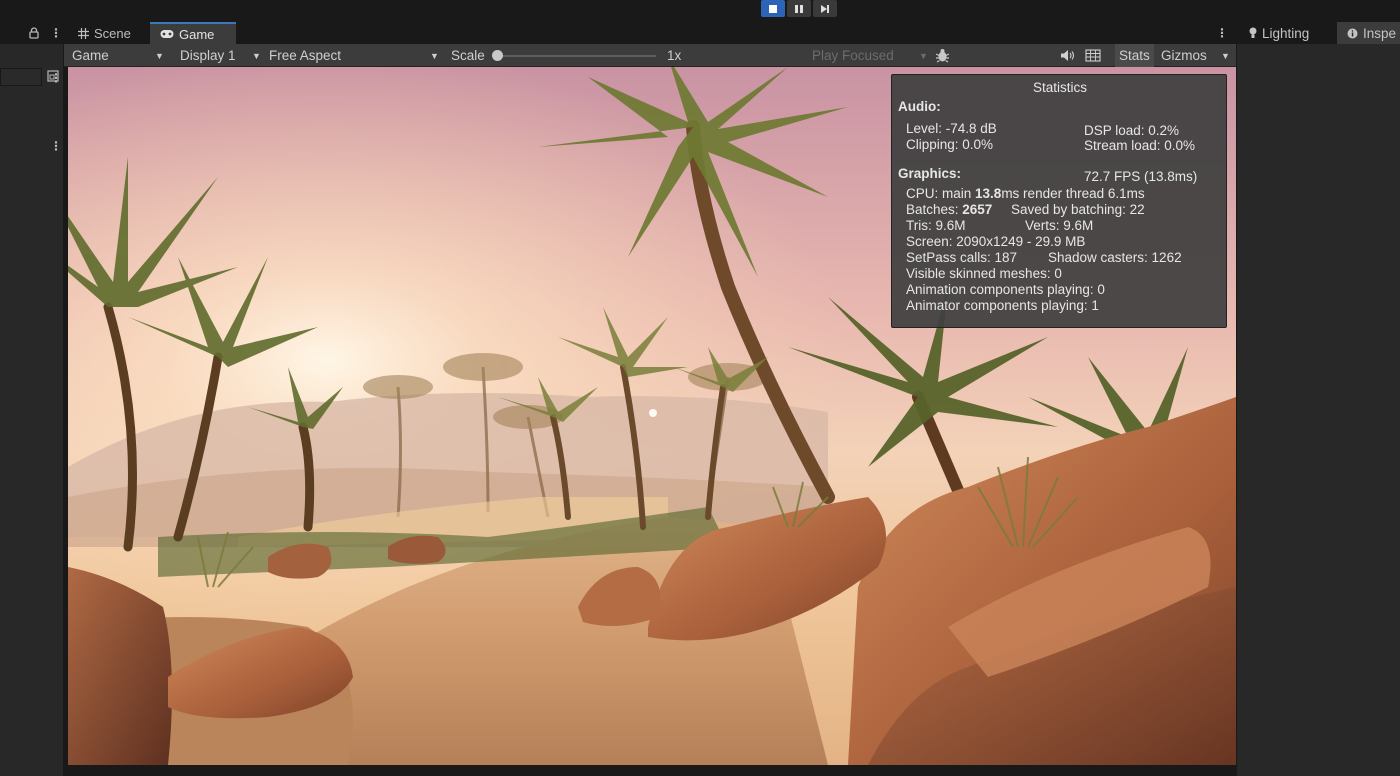 Image resolution: width=1400 pixels, height=776 pixels. I want to click on tab-inspector: Inspe, so click(1368, 33).